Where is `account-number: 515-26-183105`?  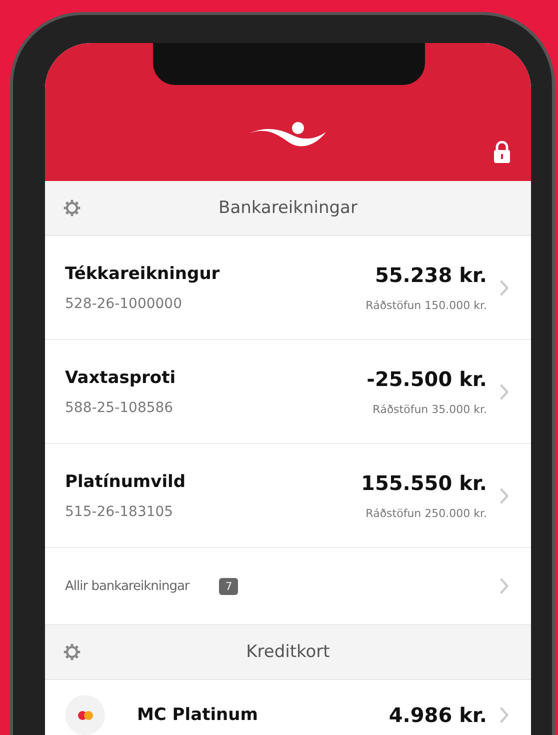 account-number: 515-26-183105 is located at coordinates (119, 512).